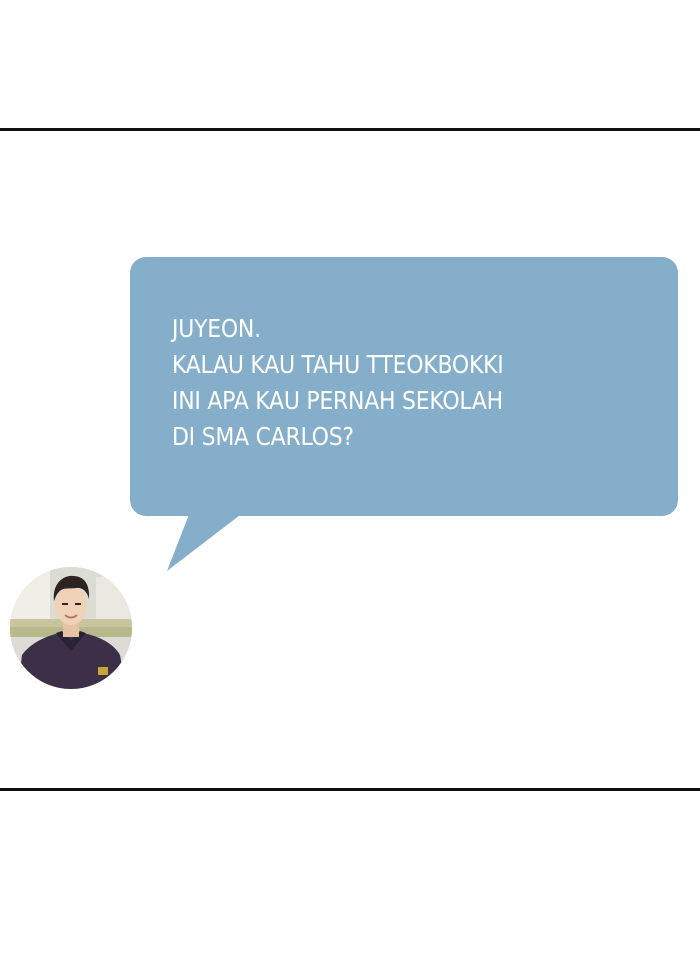  Describe the element at coordinates (337, 400) in the screenshot. I see `dialogue-line: INI APA KAU PERNAH SEKOLAH` at that location.